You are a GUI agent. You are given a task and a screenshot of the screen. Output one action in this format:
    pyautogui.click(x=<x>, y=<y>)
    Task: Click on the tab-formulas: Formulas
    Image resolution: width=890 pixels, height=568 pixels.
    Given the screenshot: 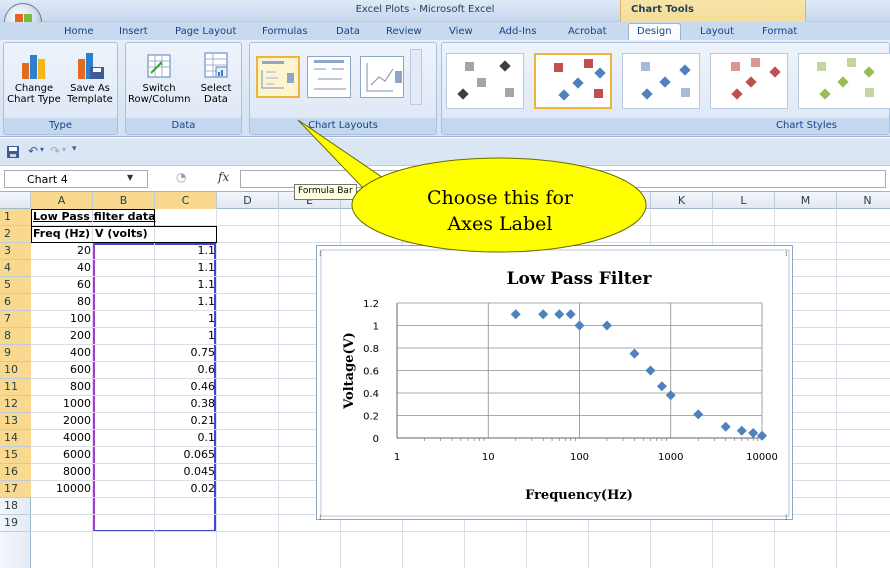 What is the action you would take?
    pyautogui.click(x=285, y=31)
    